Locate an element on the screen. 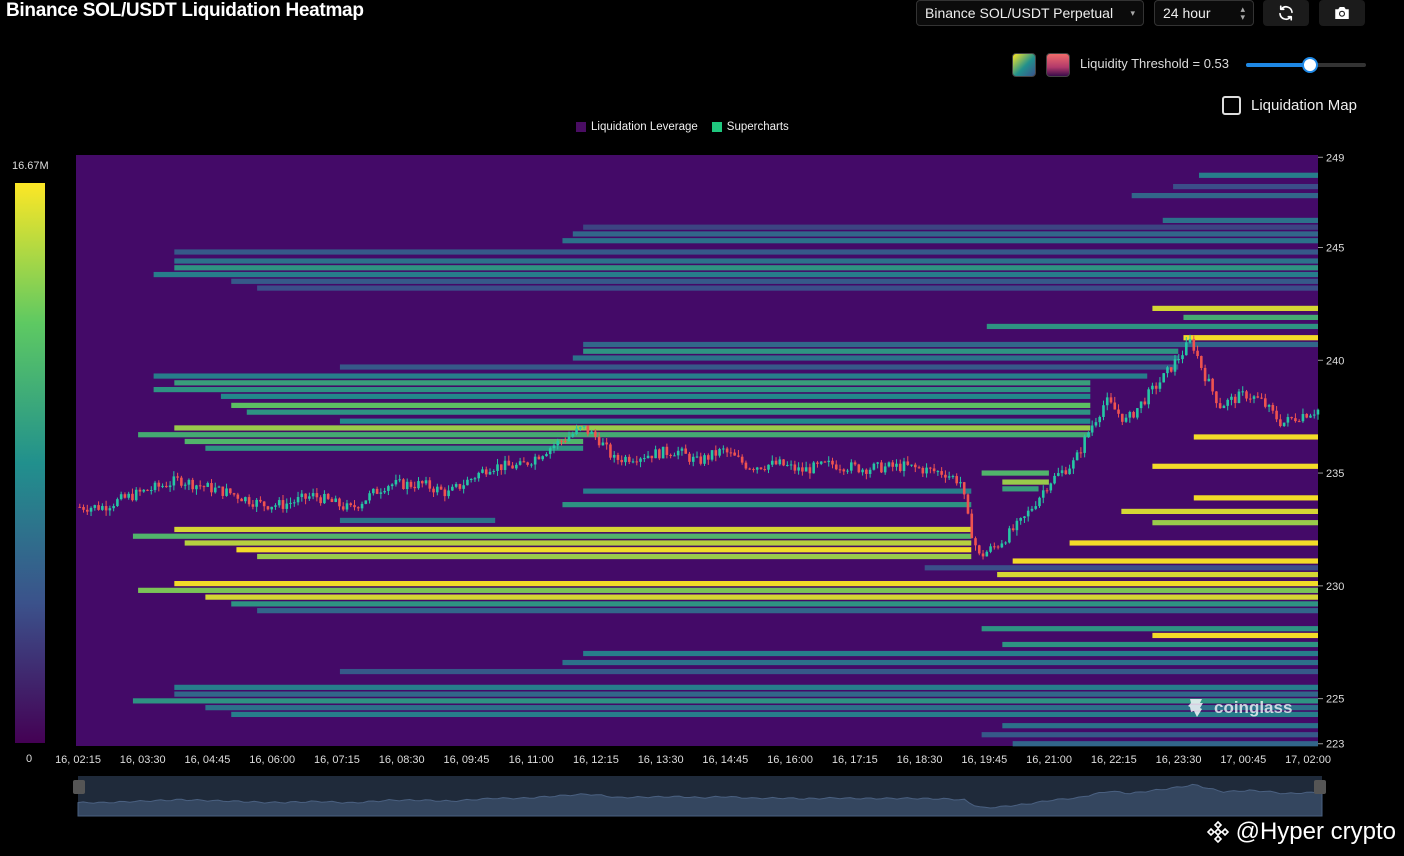  liquidation-map-checkbox is located at coordinates (1231, 105).